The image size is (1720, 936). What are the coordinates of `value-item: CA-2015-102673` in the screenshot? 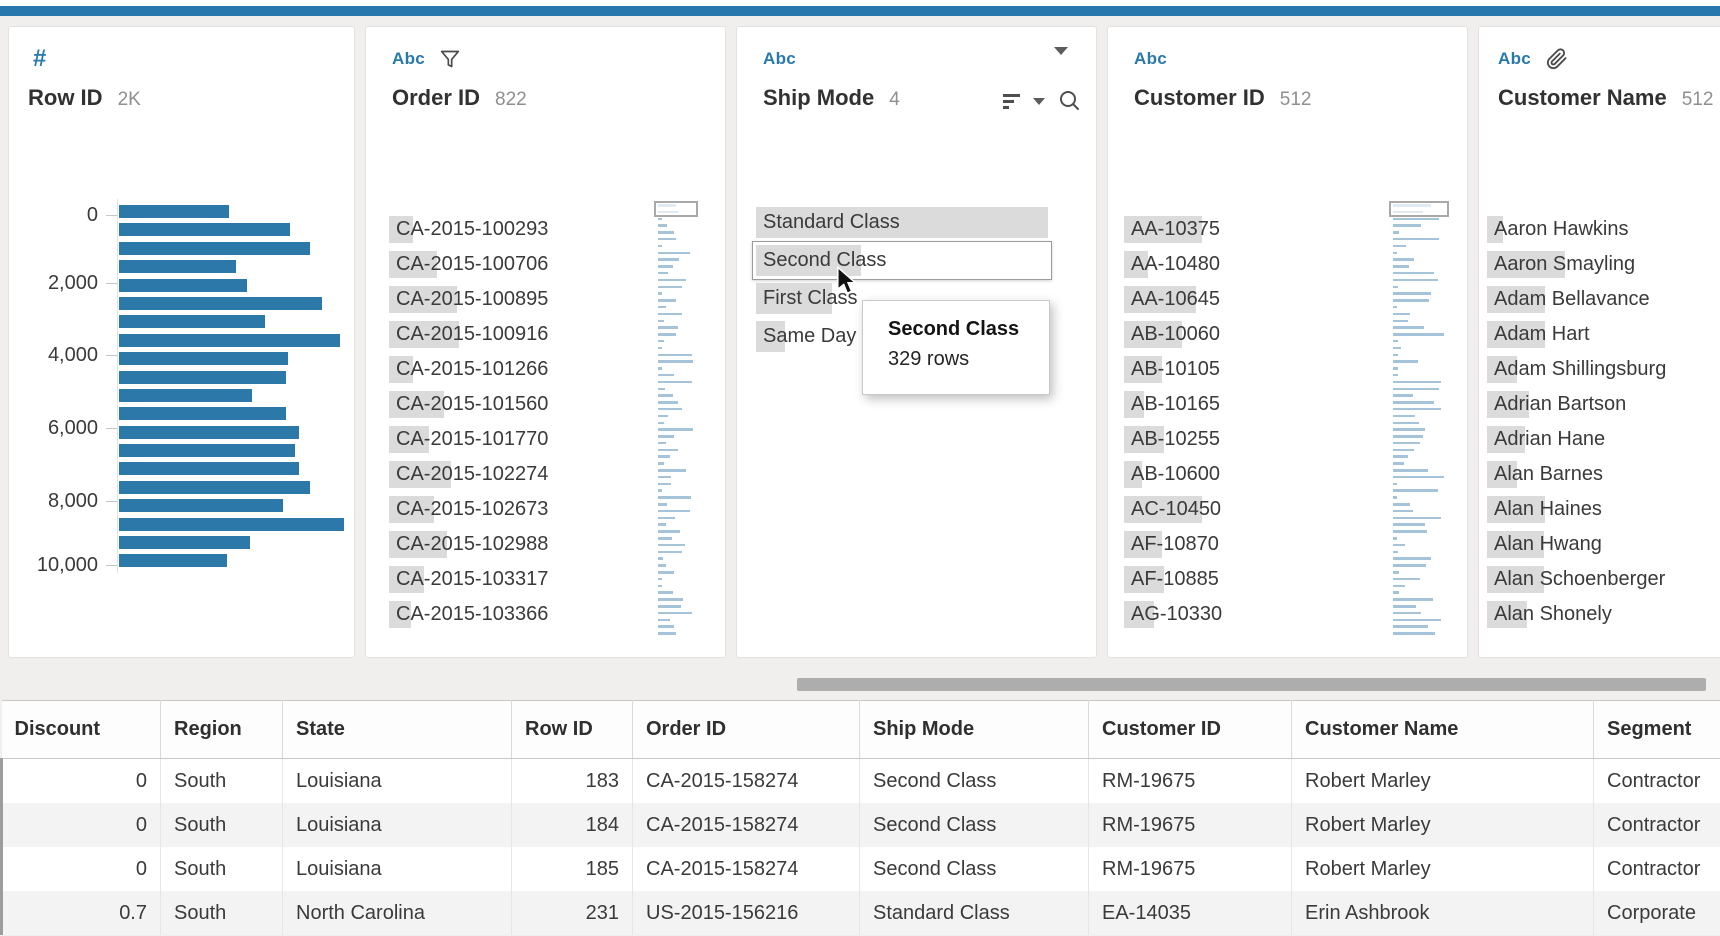 It's located at (504, 509).